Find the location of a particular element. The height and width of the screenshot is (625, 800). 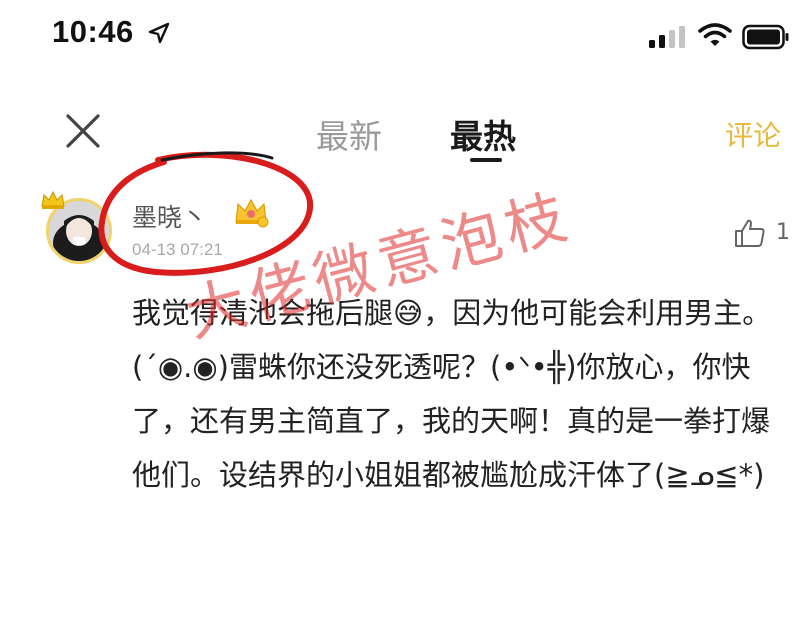

tab-newest: 最新 is located at coordinates (349, 134).